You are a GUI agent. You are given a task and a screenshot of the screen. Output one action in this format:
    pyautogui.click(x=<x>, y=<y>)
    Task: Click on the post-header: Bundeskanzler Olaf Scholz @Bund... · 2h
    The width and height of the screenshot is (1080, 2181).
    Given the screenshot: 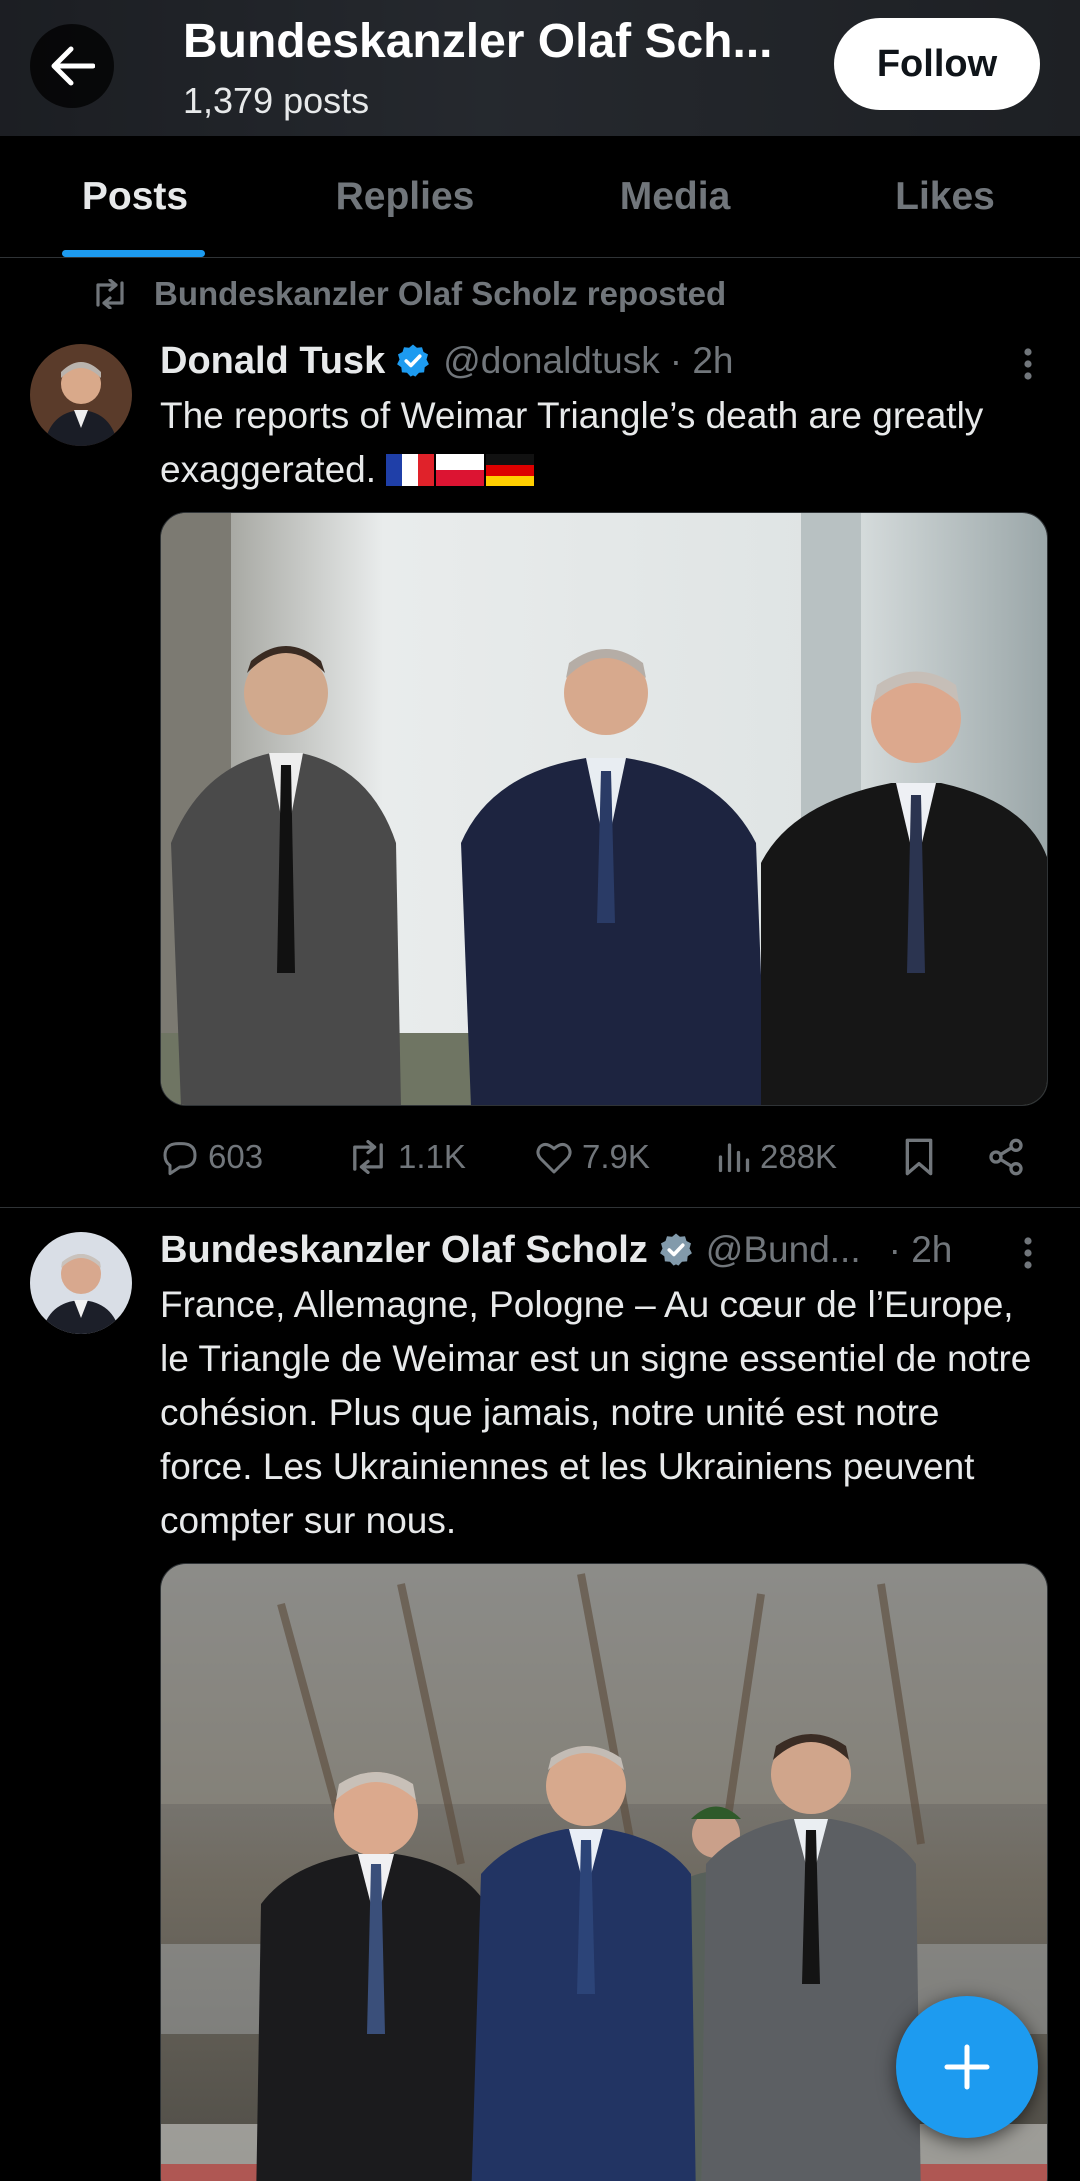 What is the action you would take?
    pyautogui.click(x=556, y=1250)
    